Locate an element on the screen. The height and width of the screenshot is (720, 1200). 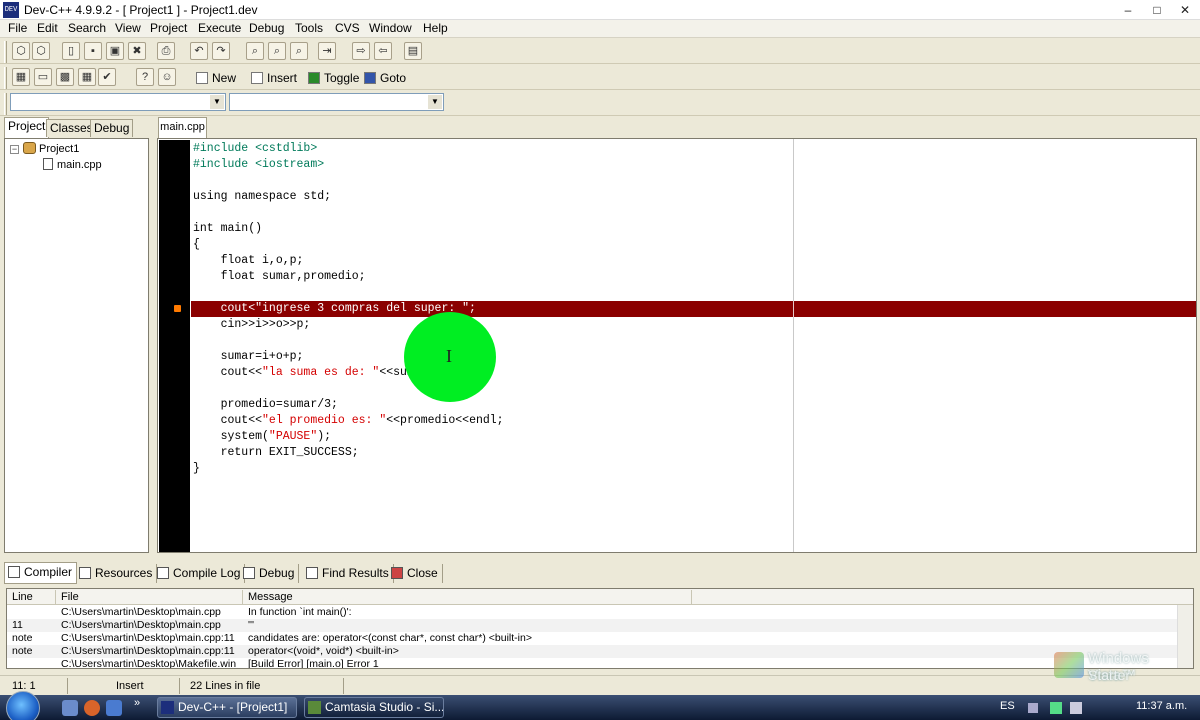
volume-icon is located at coordinates (1076, 708).